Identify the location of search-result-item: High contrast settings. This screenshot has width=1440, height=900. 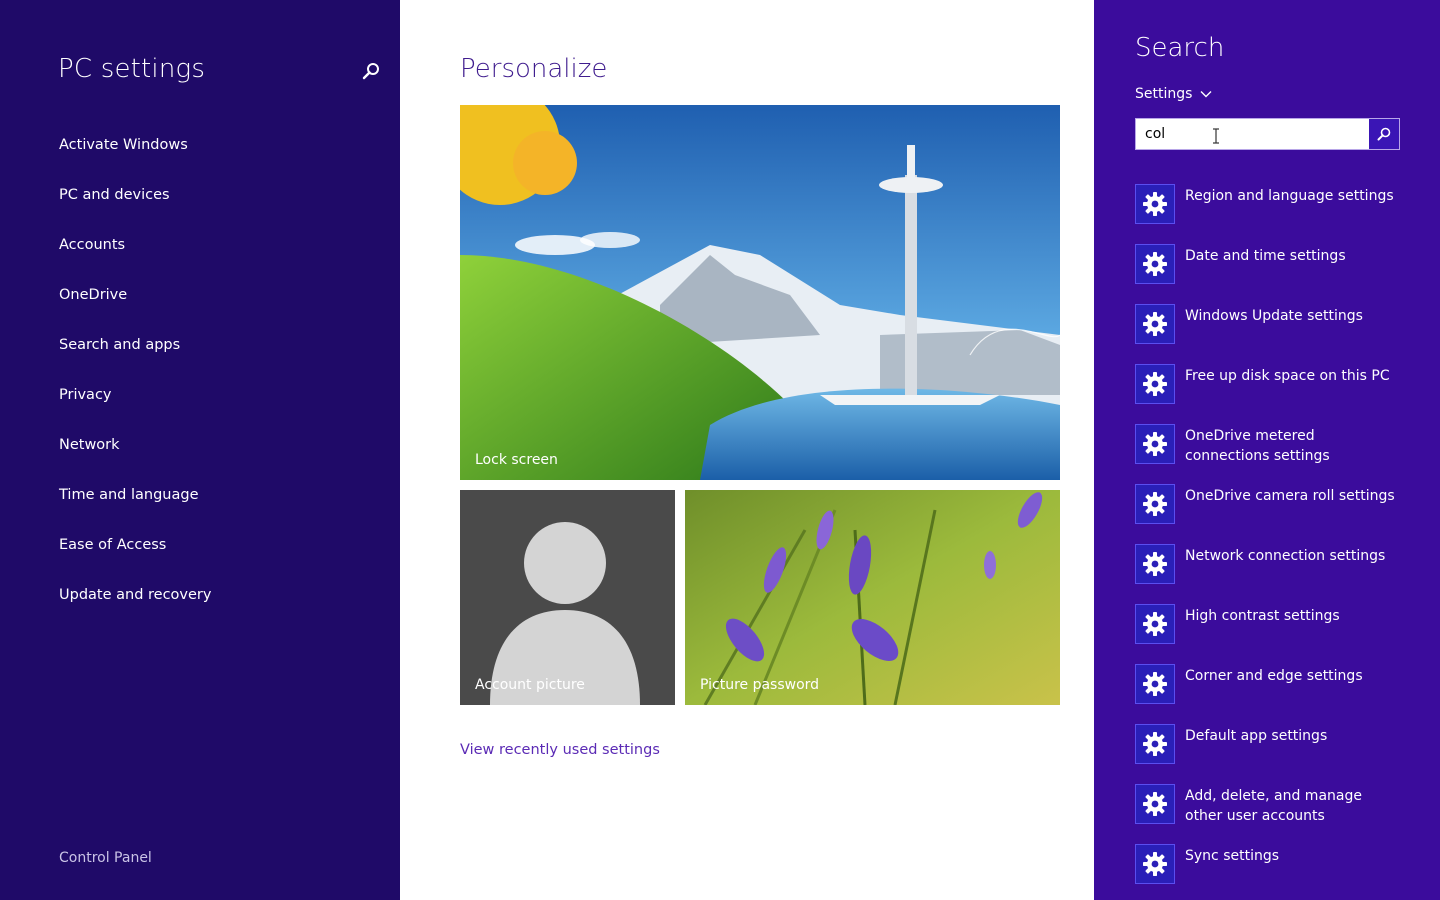
(1270, 632).